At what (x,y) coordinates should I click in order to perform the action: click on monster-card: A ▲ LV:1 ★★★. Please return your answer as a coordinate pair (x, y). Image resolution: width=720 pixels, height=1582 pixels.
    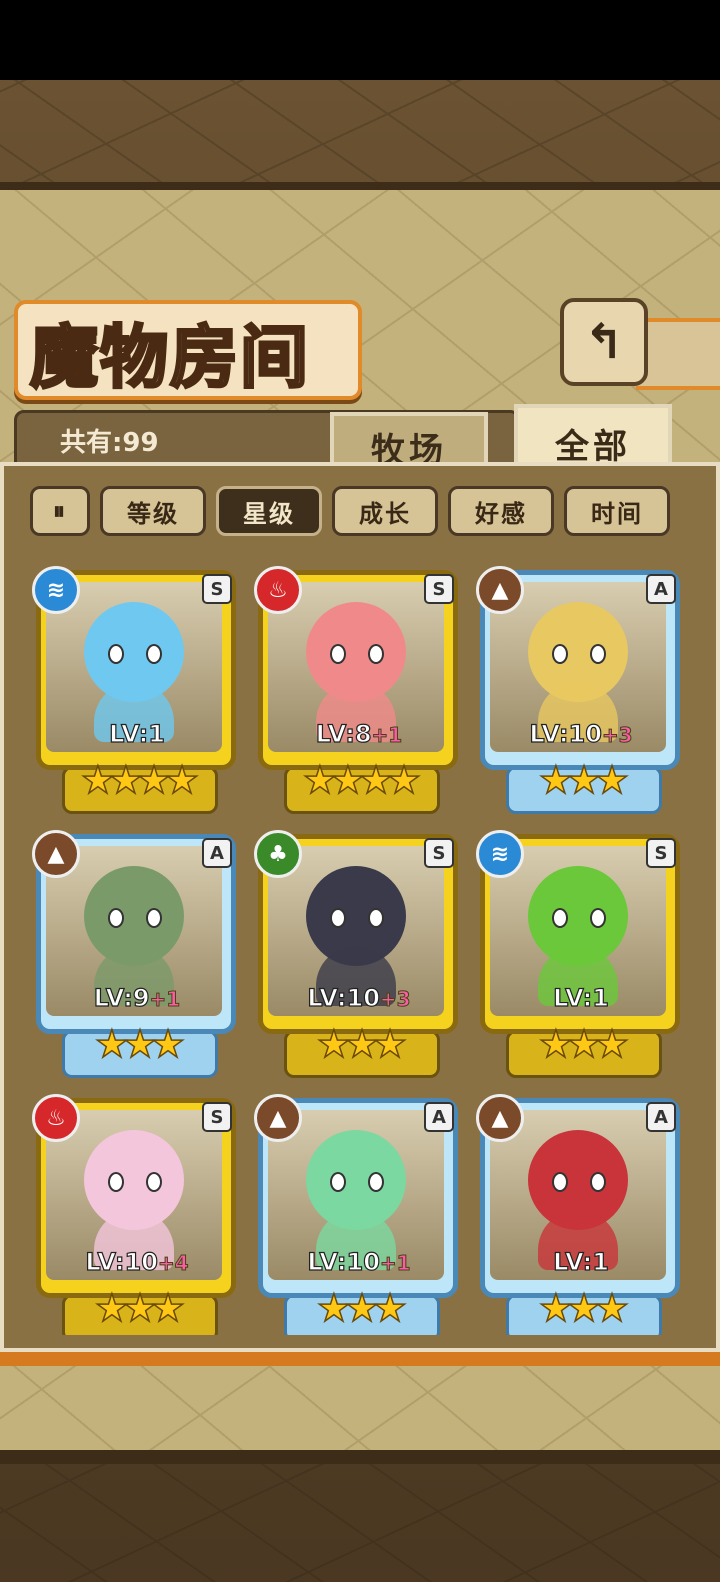
    Looking at the image, I should click on (581, 1211).